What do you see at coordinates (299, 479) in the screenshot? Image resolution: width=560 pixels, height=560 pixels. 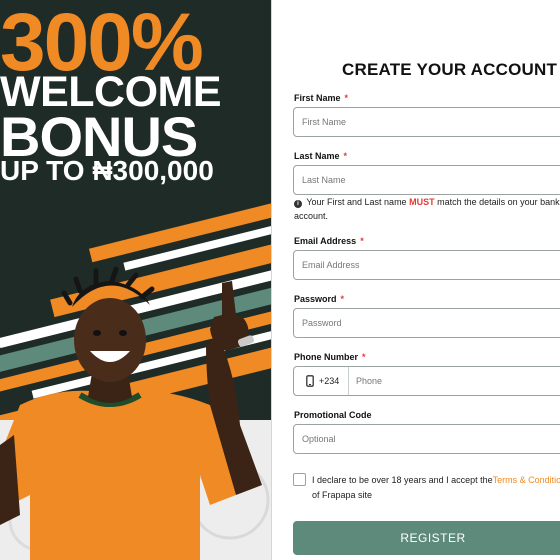 I see `age-terms-checkbox` at bounding box center [299, 479].